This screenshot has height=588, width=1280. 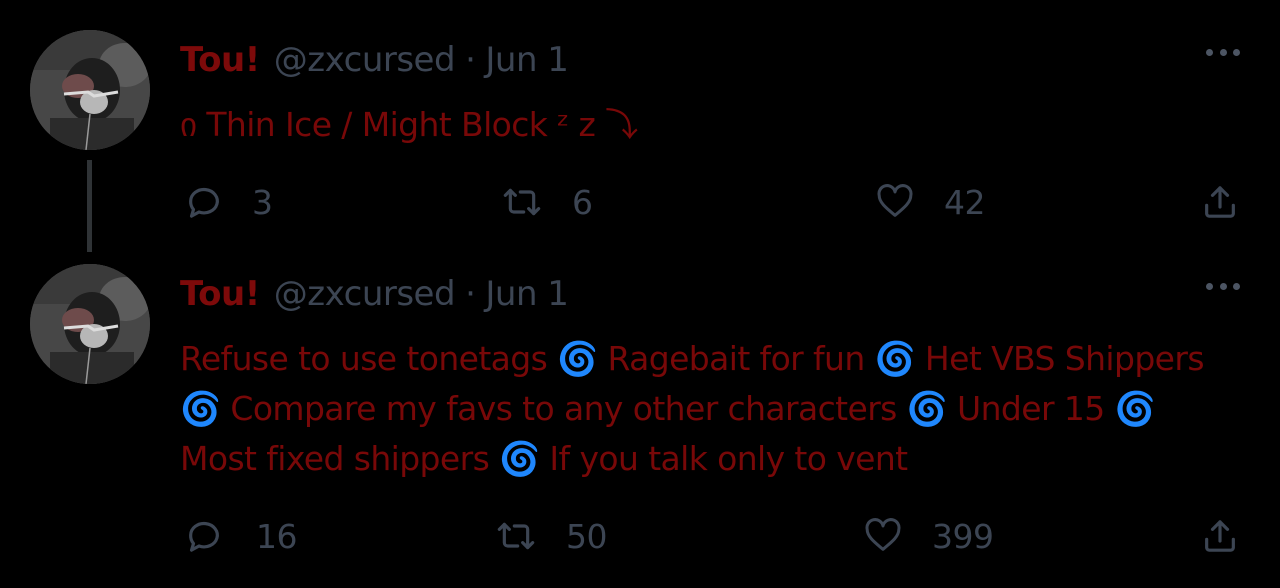 I want to click on like-count: 42, so click(x=965, y=202).